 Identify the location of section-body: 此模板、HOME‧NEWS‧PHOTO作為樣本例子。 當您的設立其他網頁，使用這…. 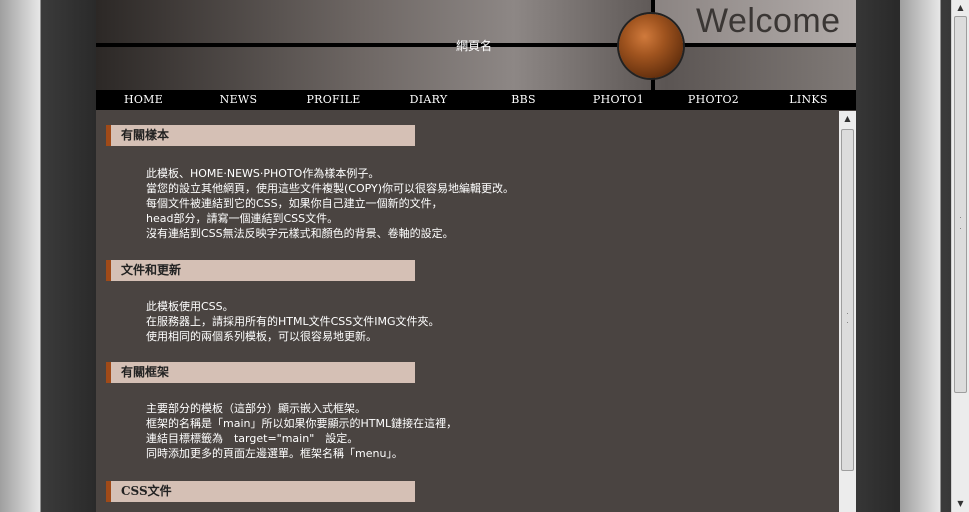
(476, 203).